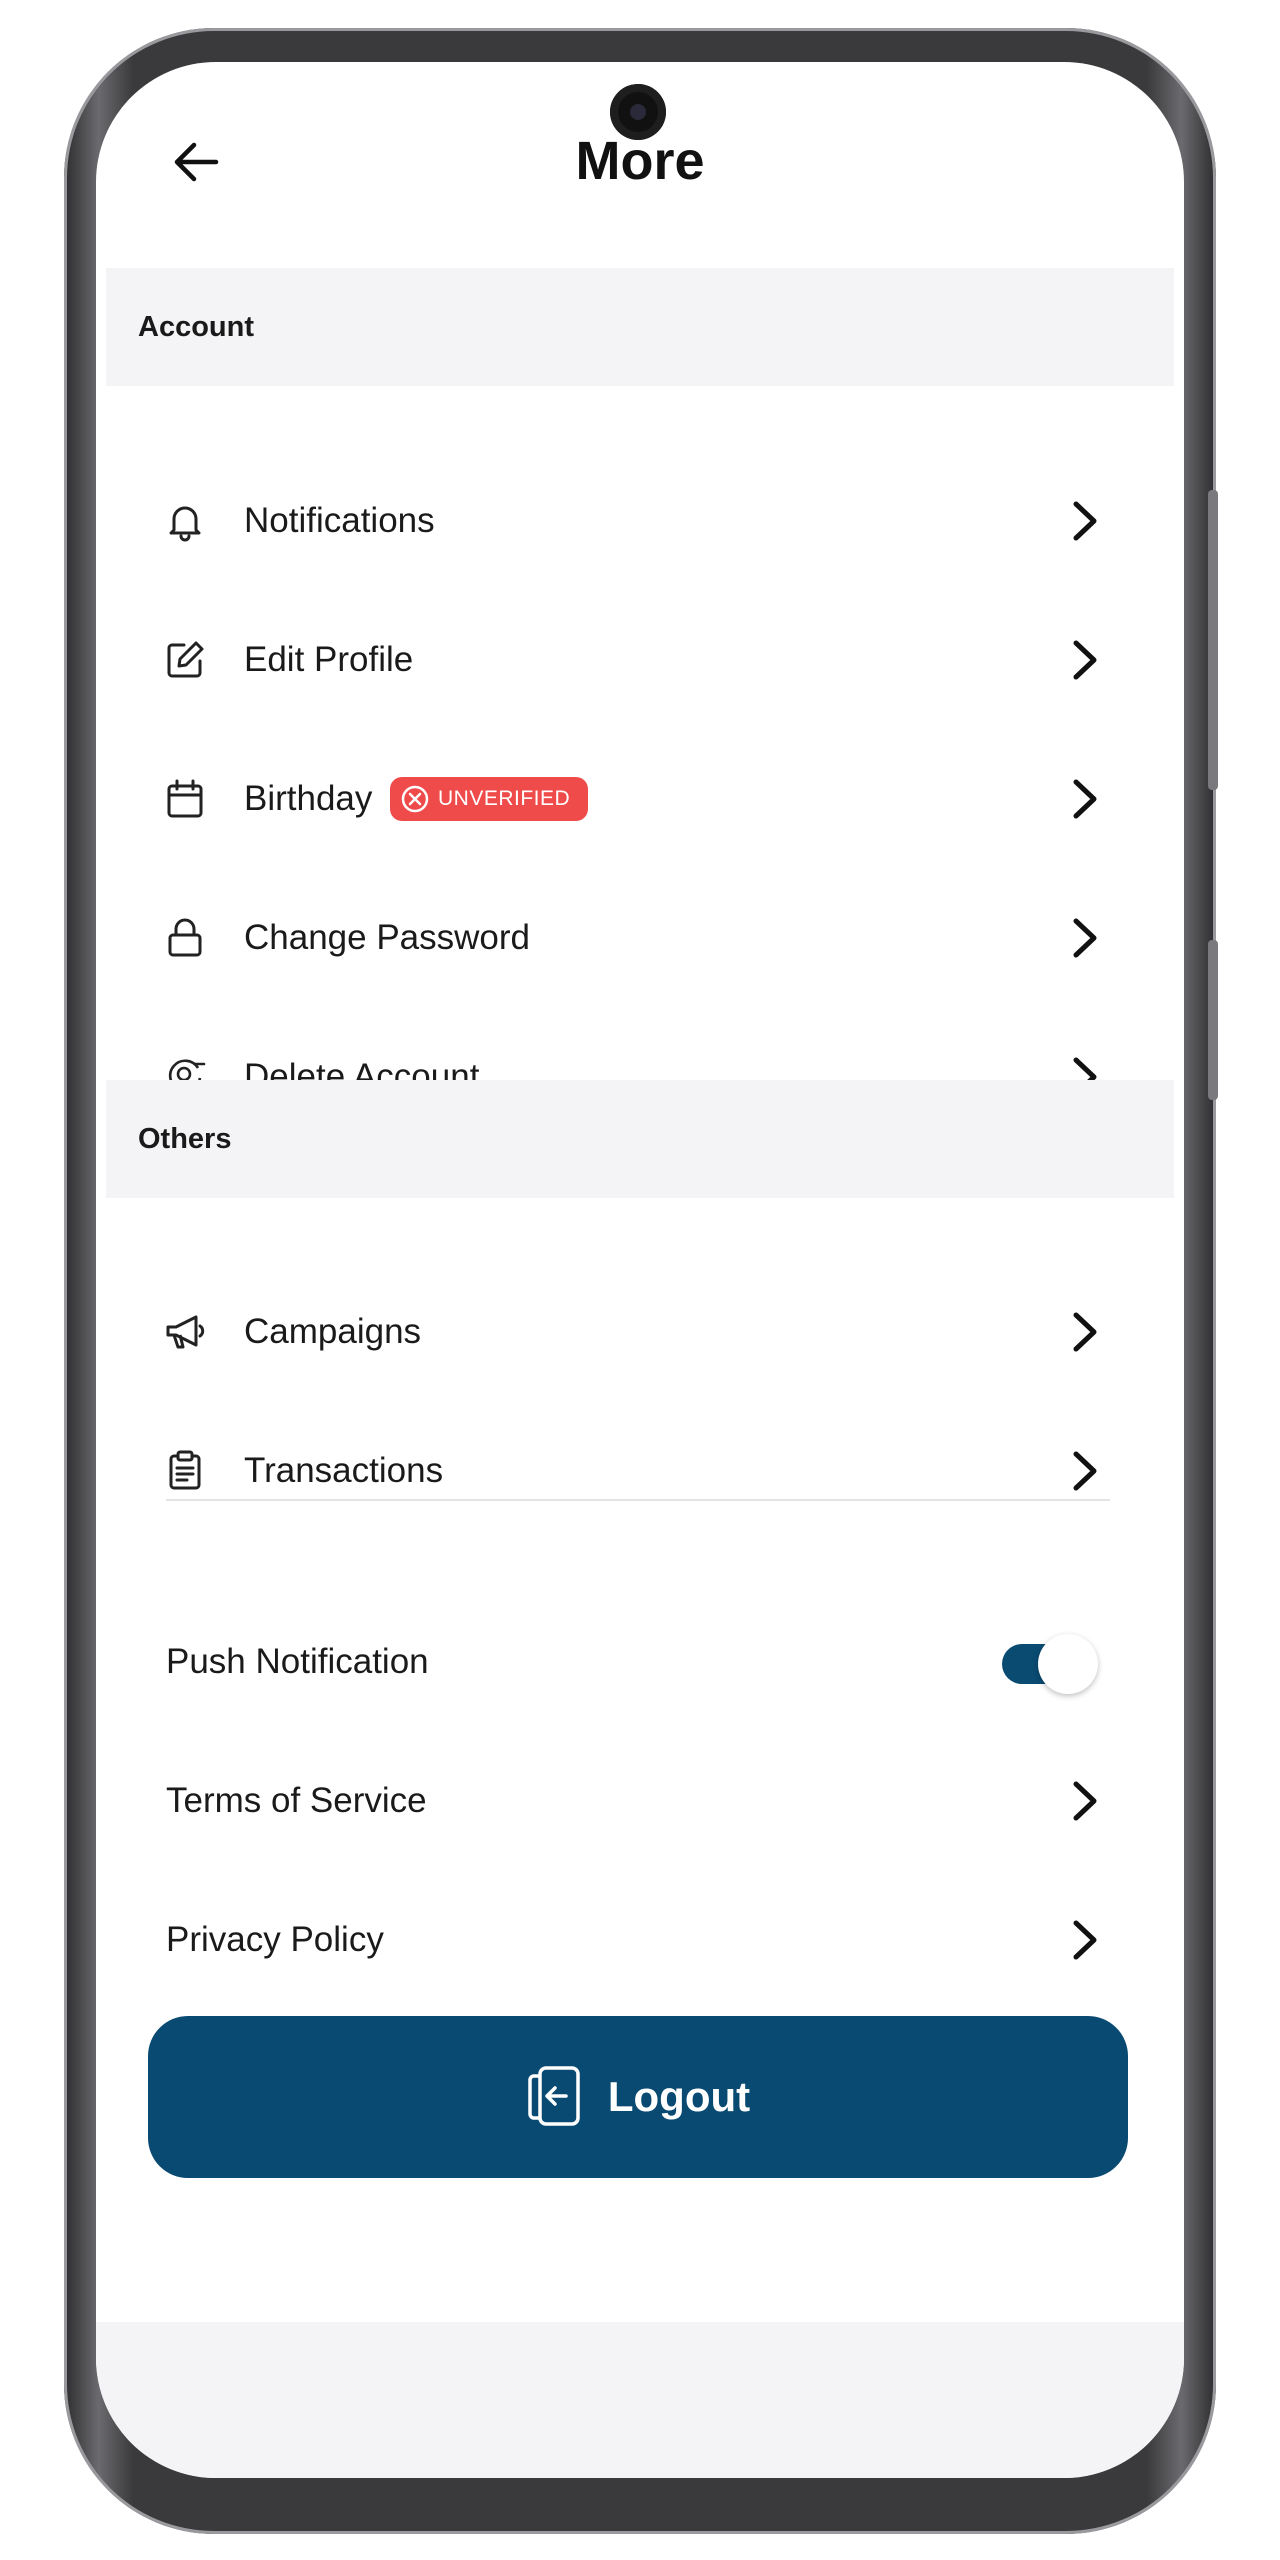 This screenshot has height=2560, width=1280. What do you see at coordinates (308, 798) in the screenshot?
I see `menu-item-label: Birthday` at bounding box center [308, 798].